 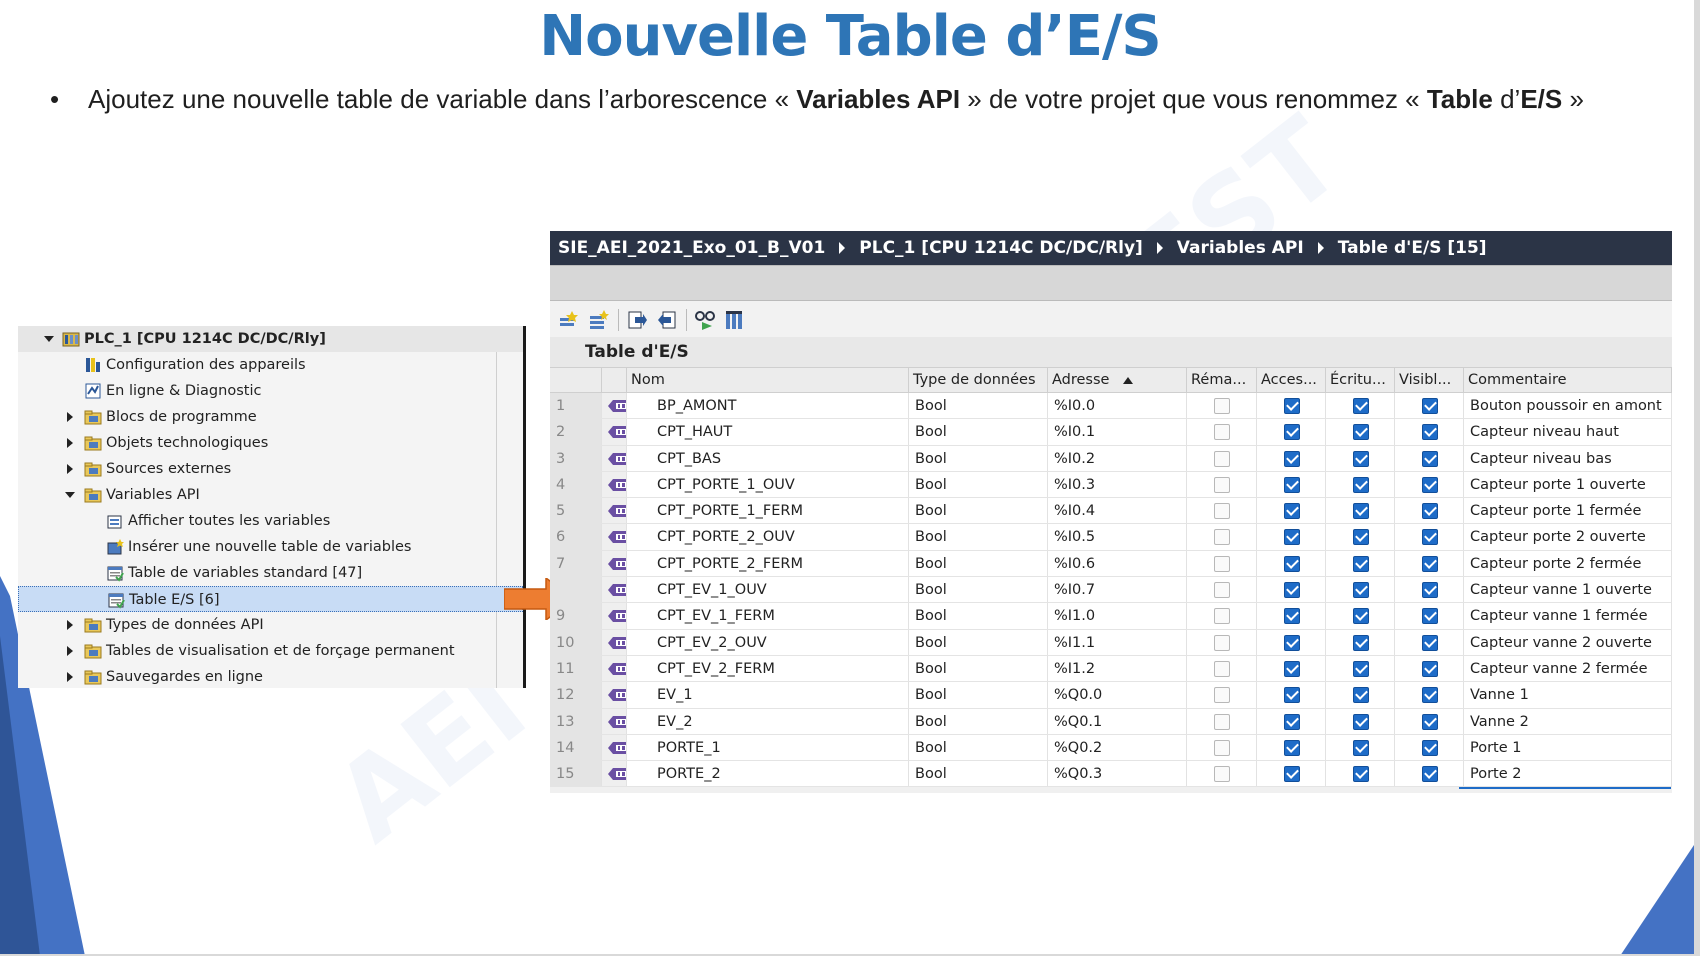 I want to click on cell-commentaire: Porte 2, so click(x=1568, y=774).